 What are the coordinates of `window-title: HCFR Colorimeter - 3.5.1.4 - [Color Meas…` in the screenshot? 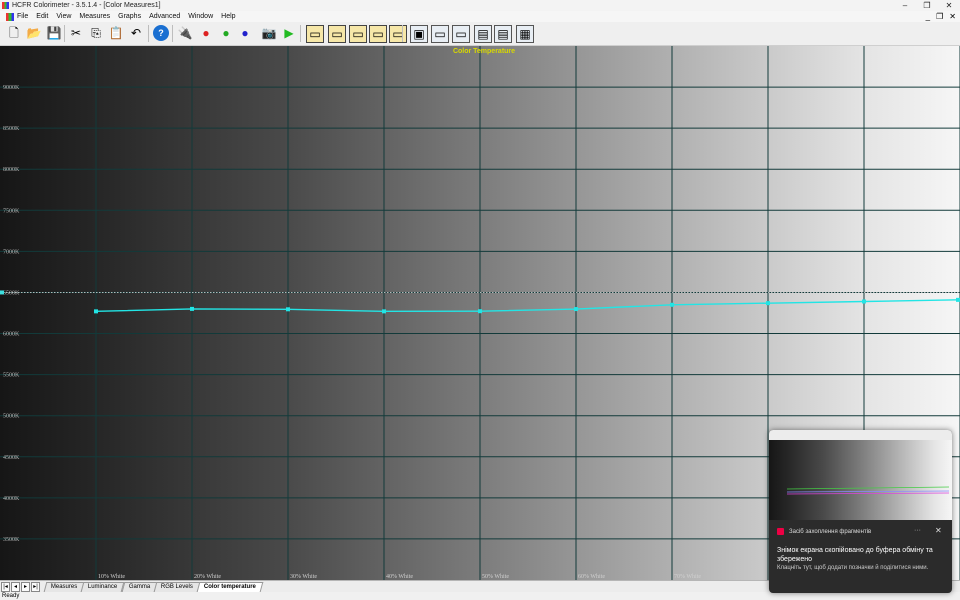 It's located at (86, 5).